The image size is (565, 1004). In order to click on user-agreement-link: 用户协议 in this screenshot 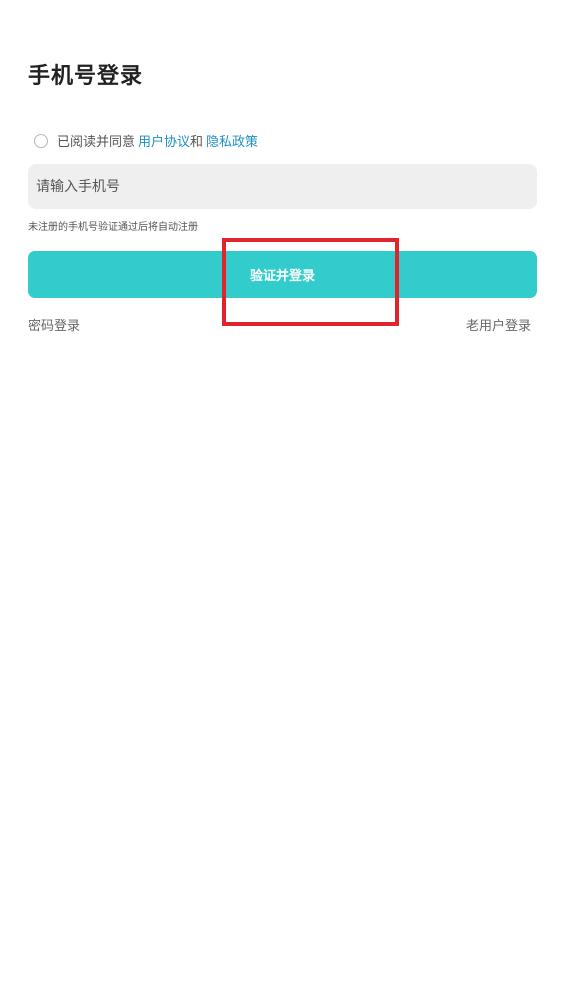, I will do `click(164, 140)`.